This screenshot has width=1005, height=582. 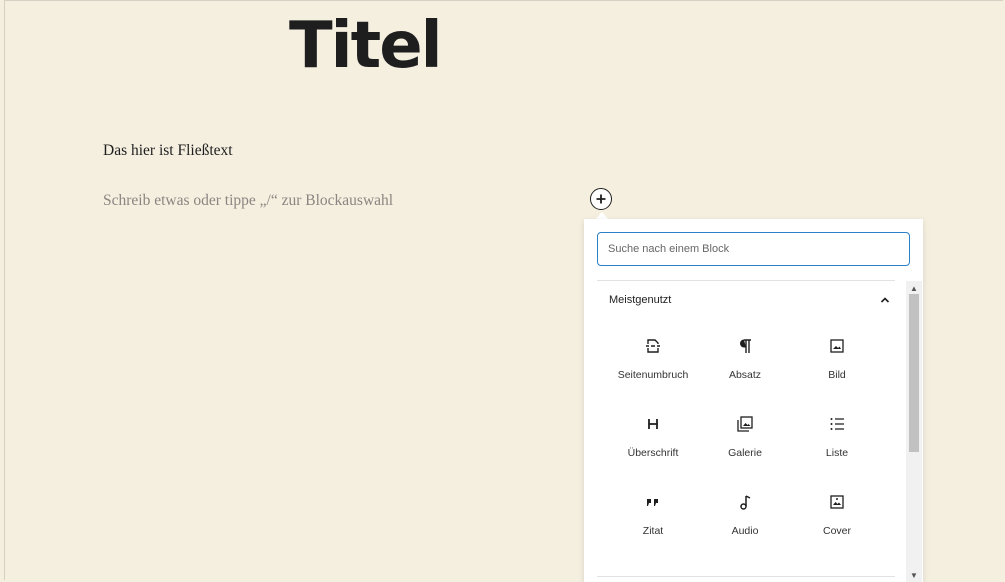 What do you see at coordinates (602, 215) in the screenshot?
I see `popover-arrow` at bounding box center [602, 215].